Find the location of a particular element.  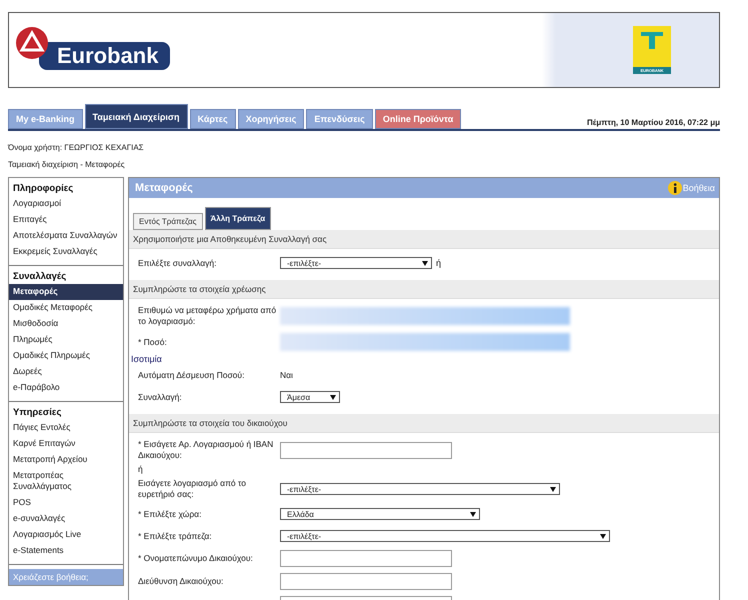

sidebar-item: Μισθοδοσία is located at coordinates (66, 324).